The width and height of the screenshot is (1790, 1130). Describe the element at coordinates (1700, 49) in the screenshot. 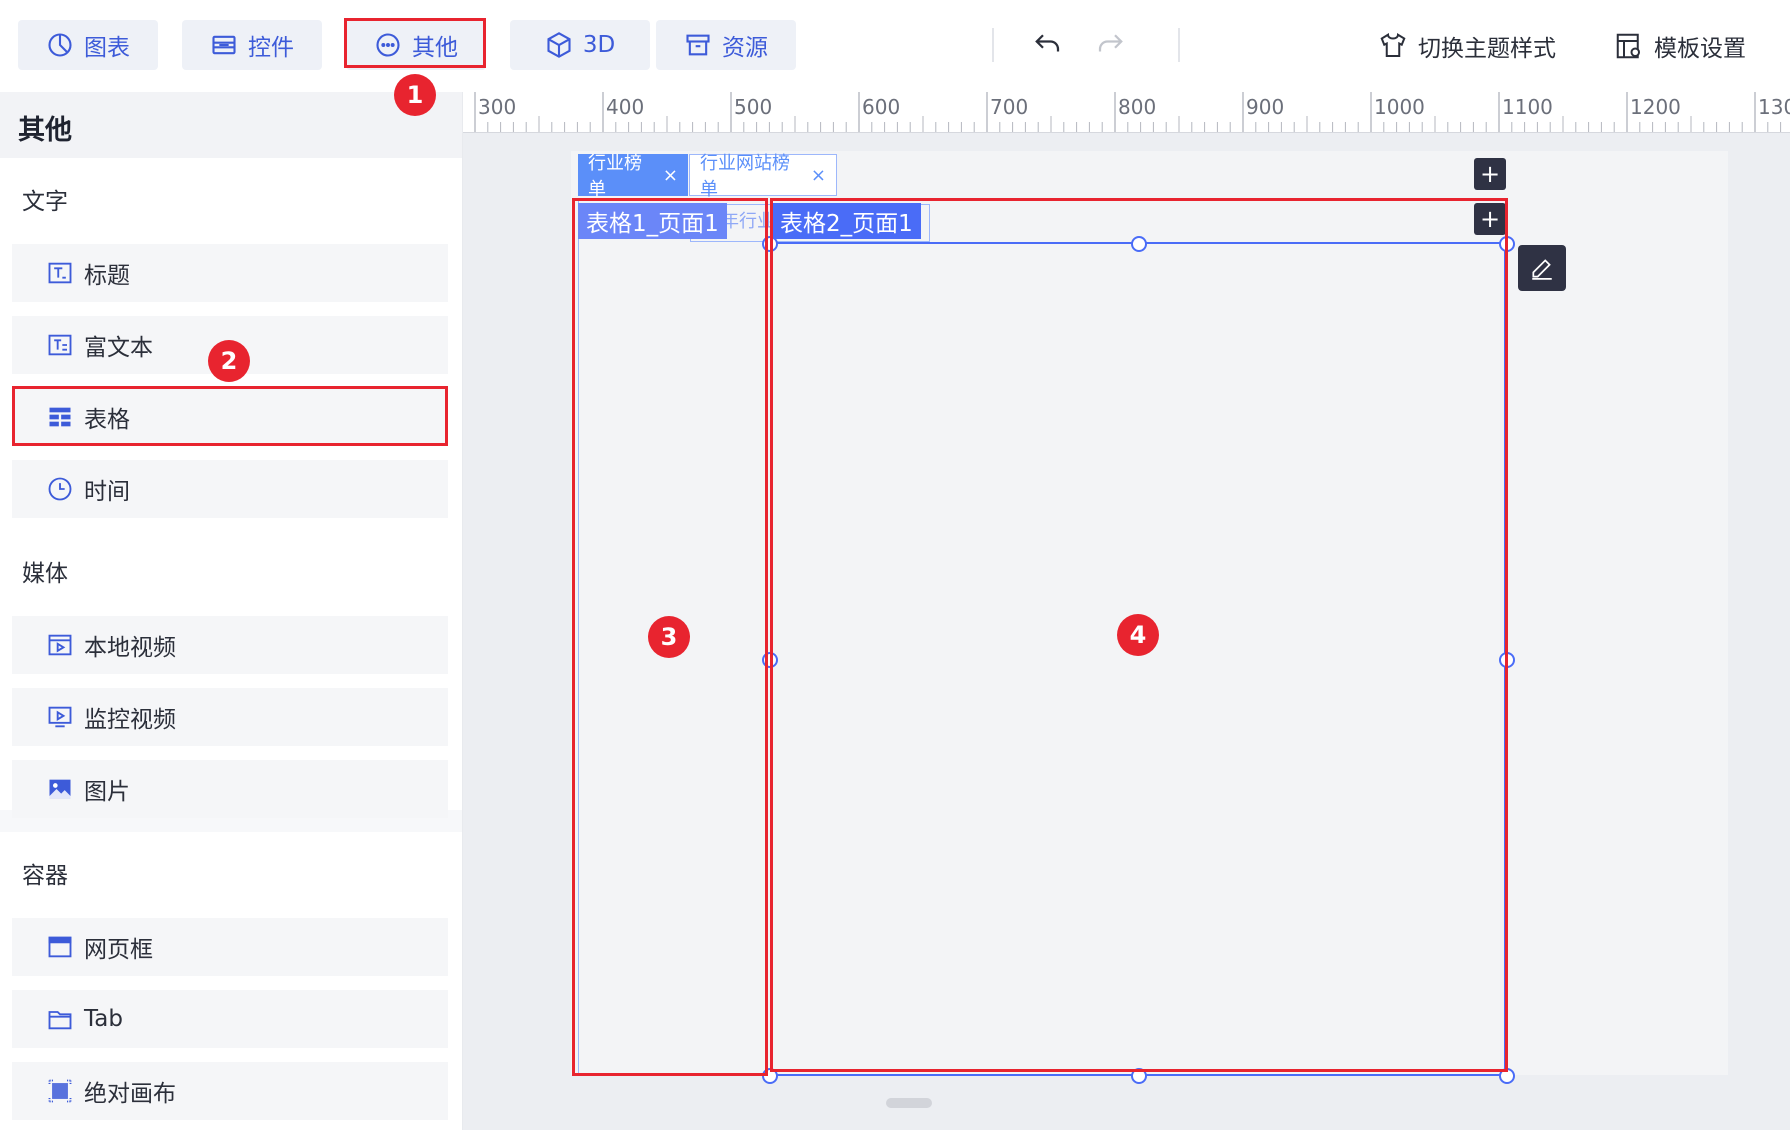

I see `template-settings-label: 模板设置` at that location.